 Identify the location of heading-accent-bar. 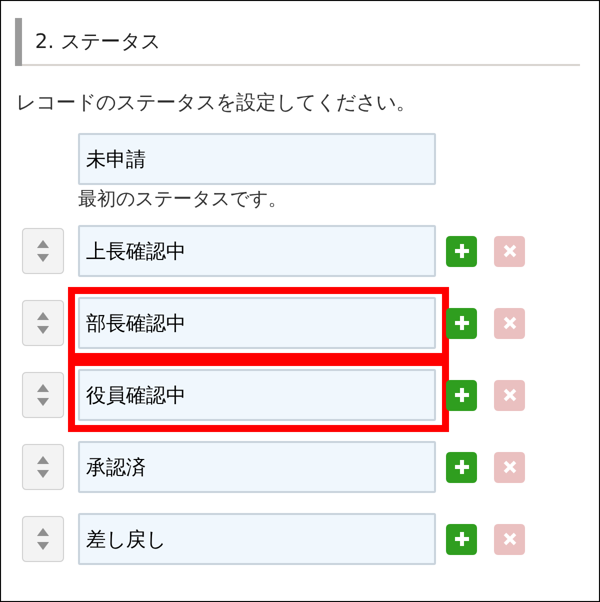
(18, 42).